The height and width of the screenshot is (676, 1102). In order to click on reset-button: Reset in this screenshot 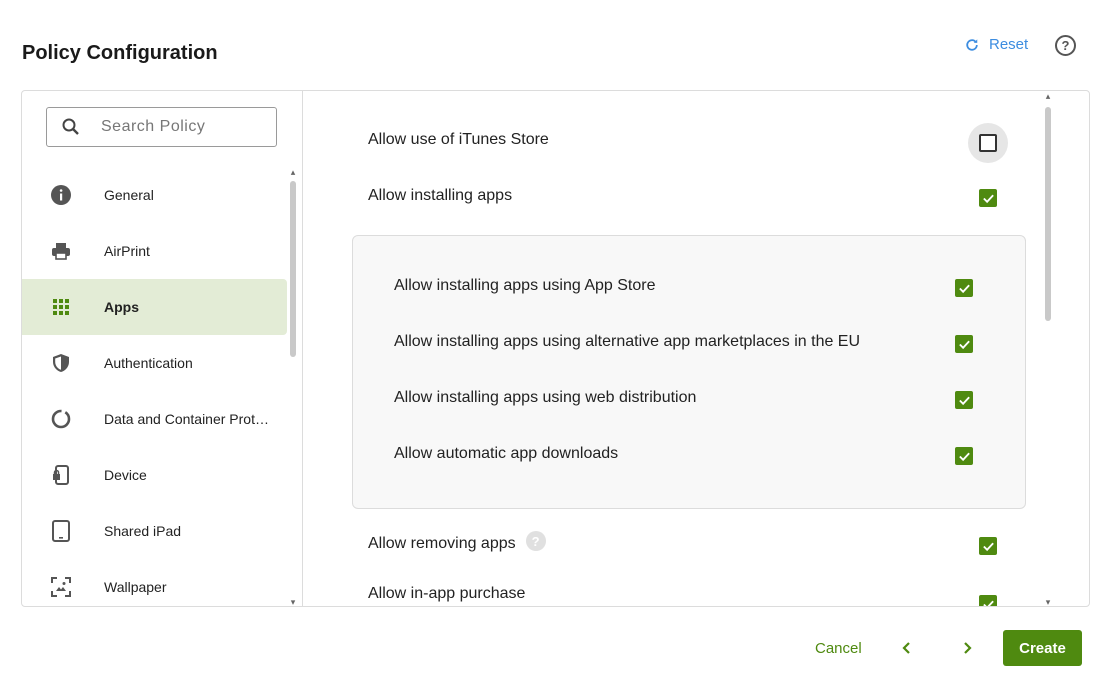, I will do `click(996, 44)`.